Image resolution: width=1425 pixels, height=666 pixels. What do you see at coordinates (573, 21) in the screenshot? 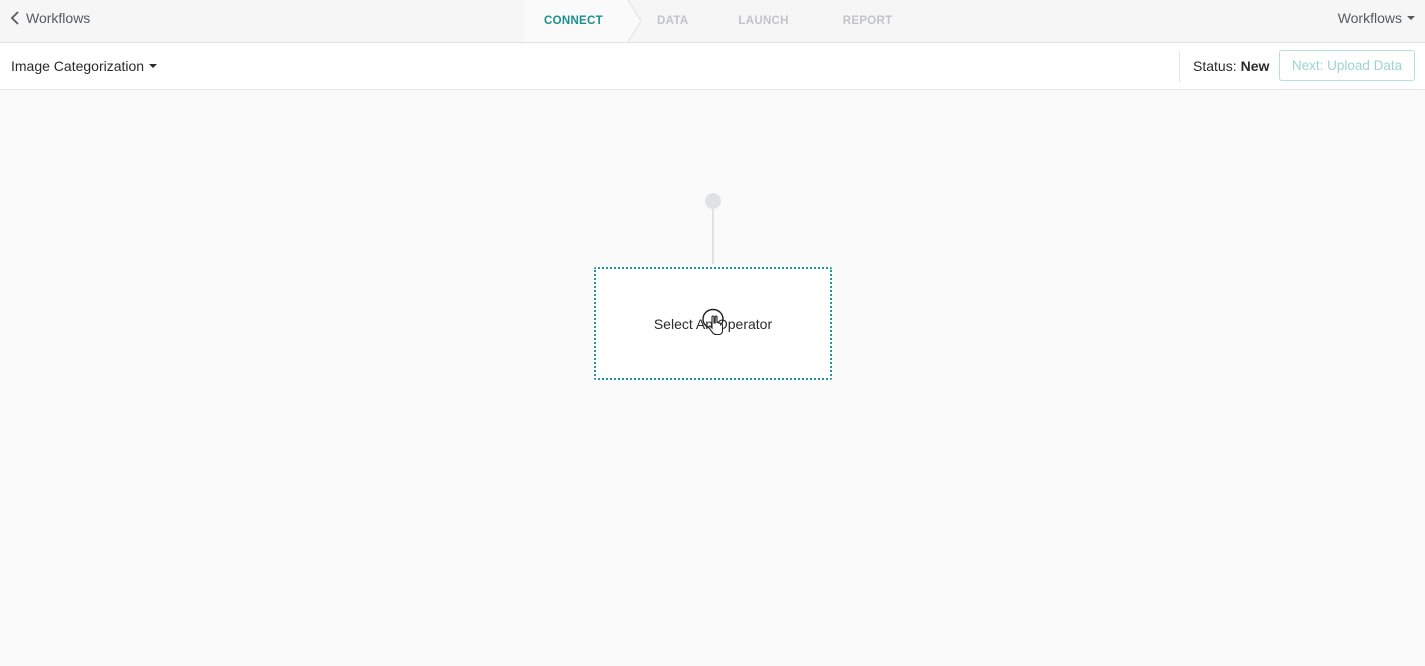
I see `step-connect-label: CONNECT` at bounding box center [573, 21].